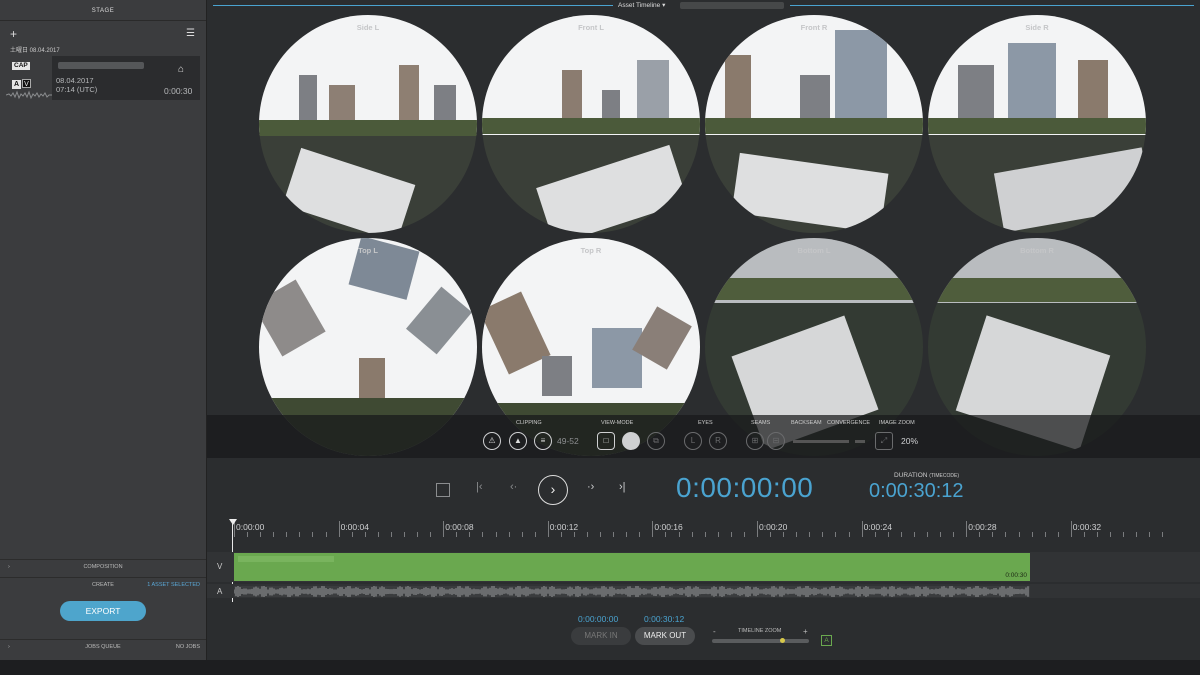 The height and width of the screenshot is (675, 1200). I want to click on backseam-label: BACKSEAM, so click(806, 423).